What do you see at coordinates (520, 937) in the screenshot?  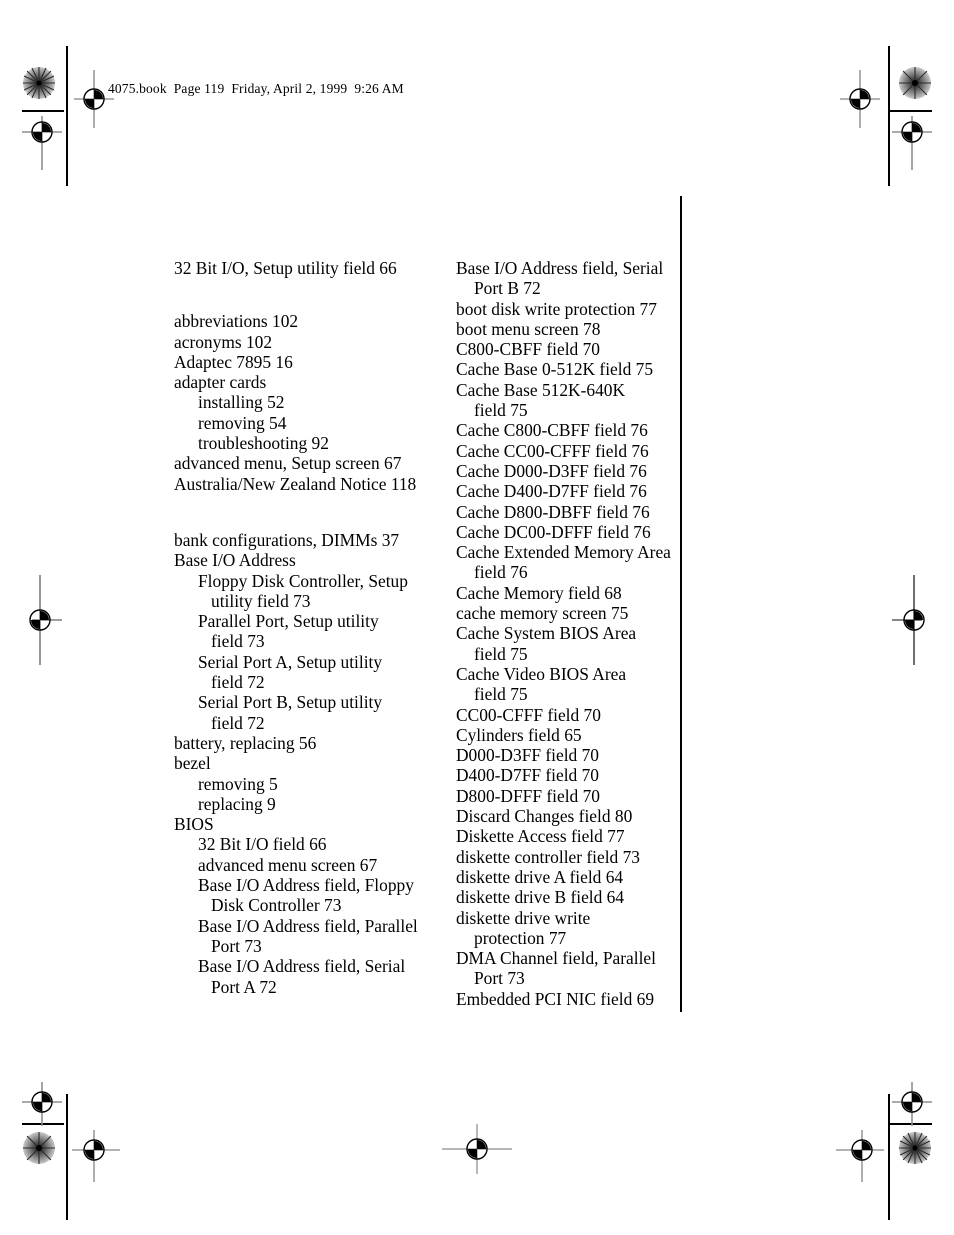 I see `index-entry: protection 77` at bounding box center [520, 937].